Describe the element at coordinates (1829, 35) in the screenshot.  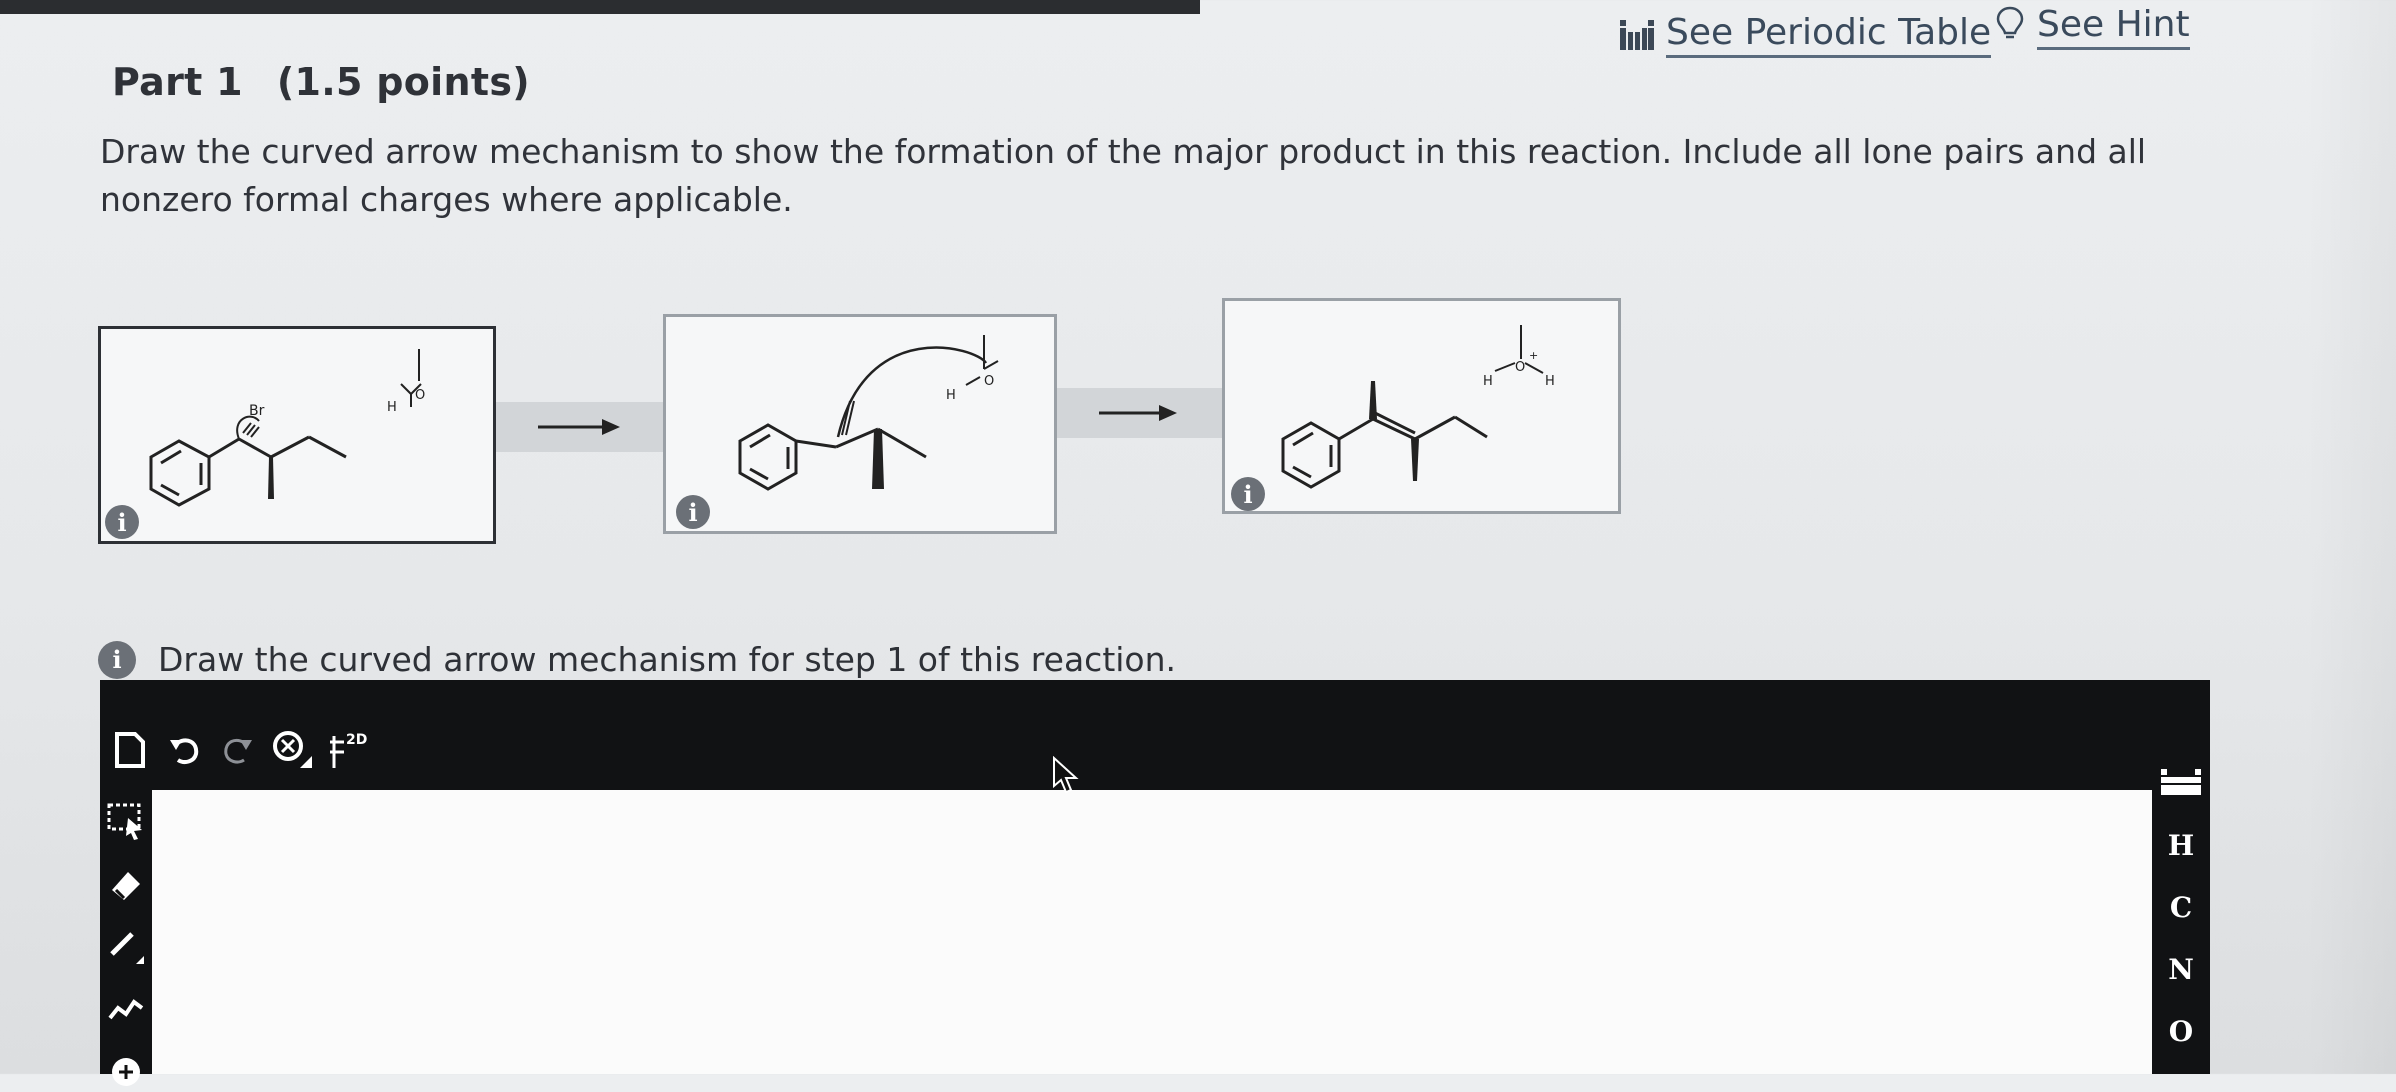
I see `see-periodic-table-label: See Periodic Table` at that location.